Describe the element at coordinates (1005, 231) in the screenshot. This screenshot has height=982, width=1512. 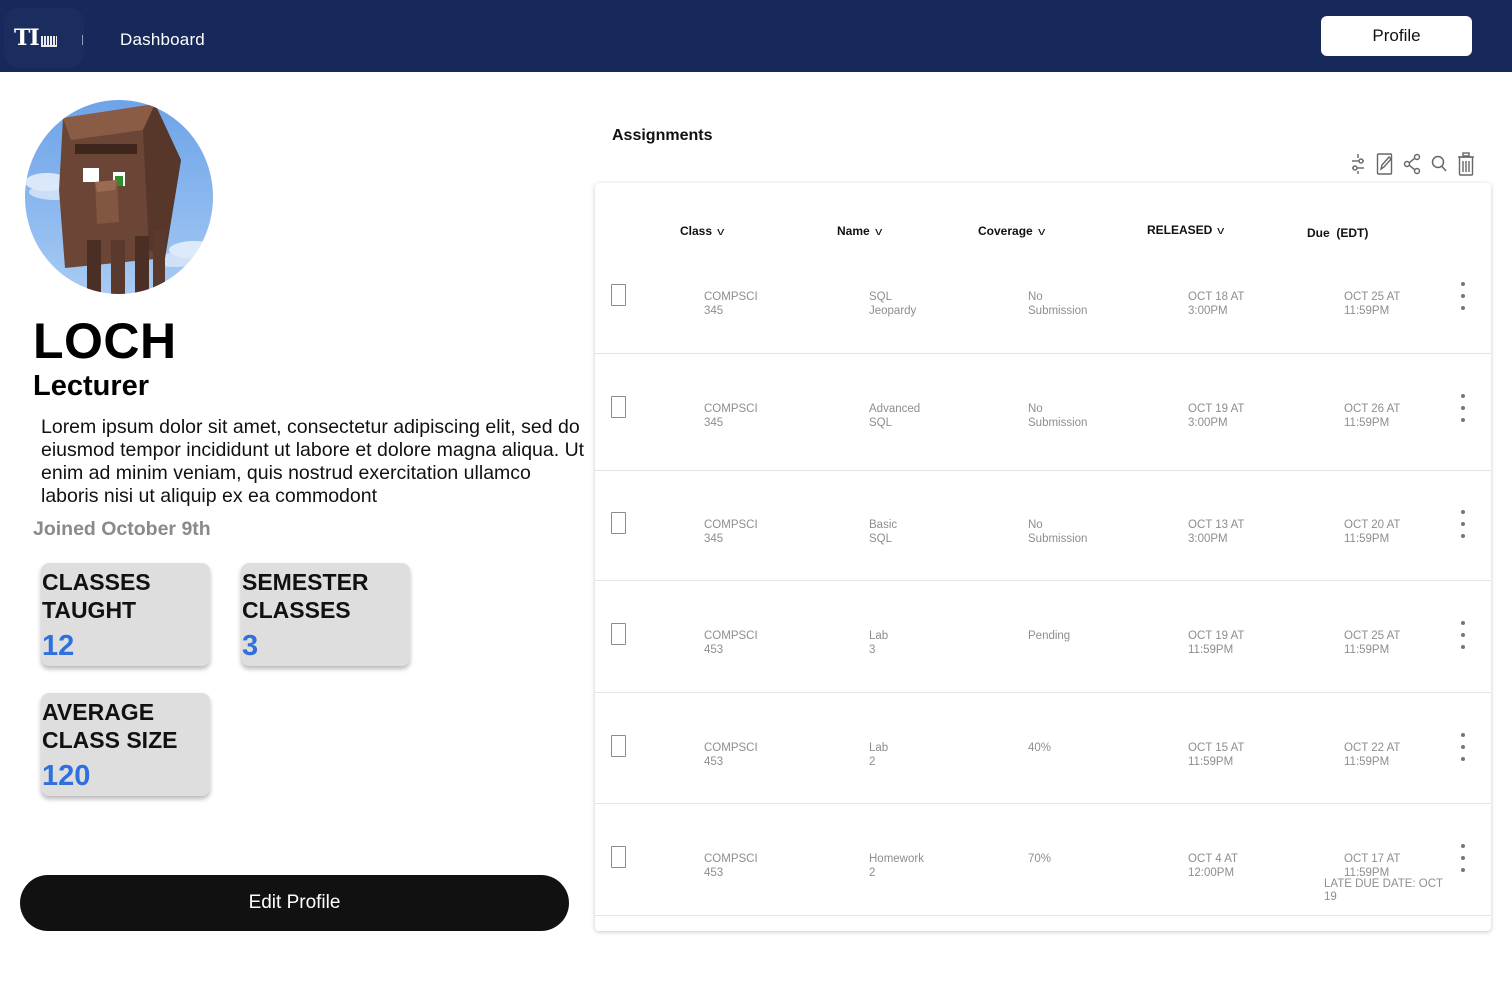
I see `column-header-label: Coverage` at that location.